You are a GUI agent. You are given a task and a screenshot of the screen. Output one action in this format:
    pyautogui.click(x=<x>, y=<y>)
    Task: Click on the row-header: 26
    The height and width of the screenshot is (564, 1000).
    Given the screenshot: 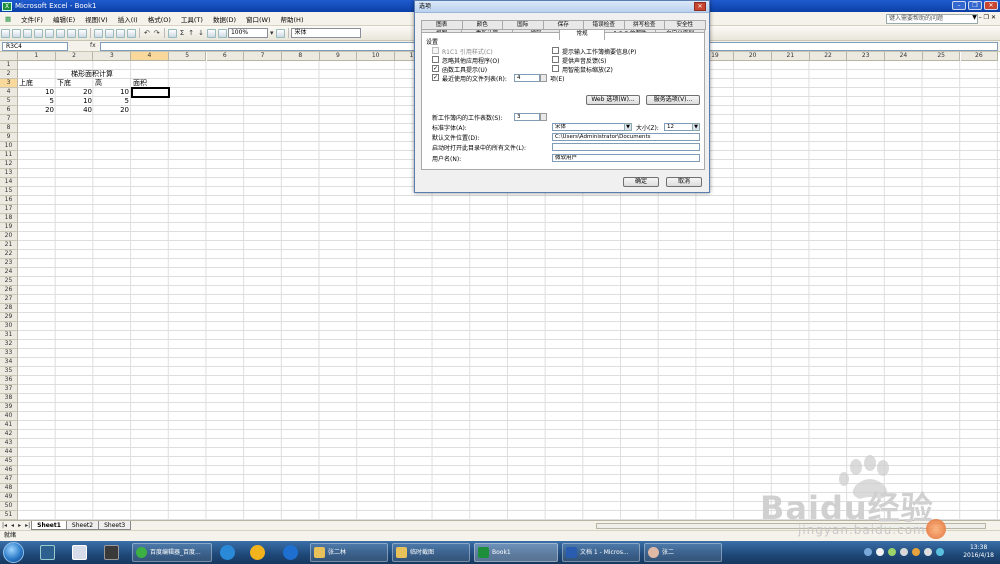 What is the action you would take?
    pyautogui.click(x=9, y=290)
    